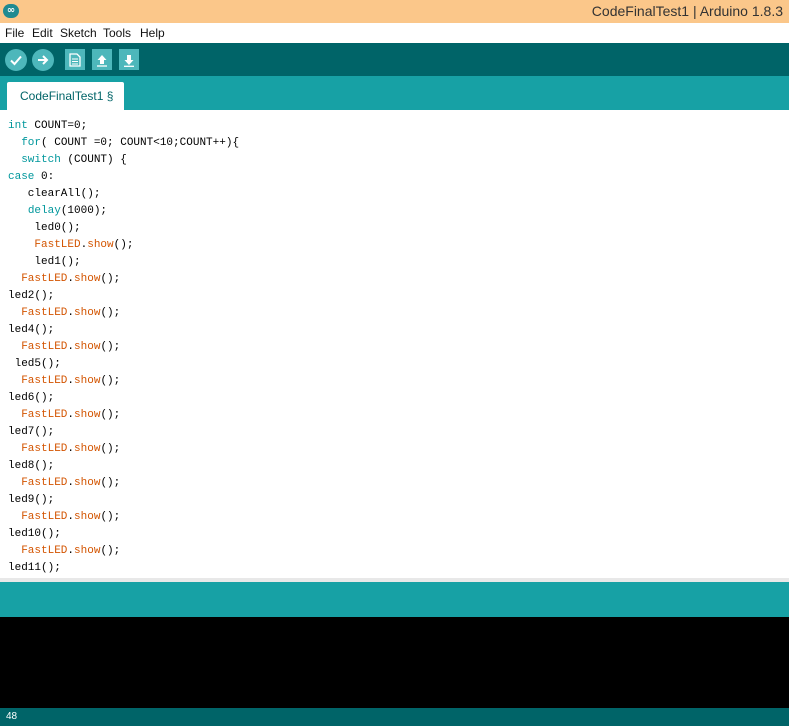  What do you see at coordinates (394, 662) in the screenshot?
I see `console-output` at bounding box center [394, 662].